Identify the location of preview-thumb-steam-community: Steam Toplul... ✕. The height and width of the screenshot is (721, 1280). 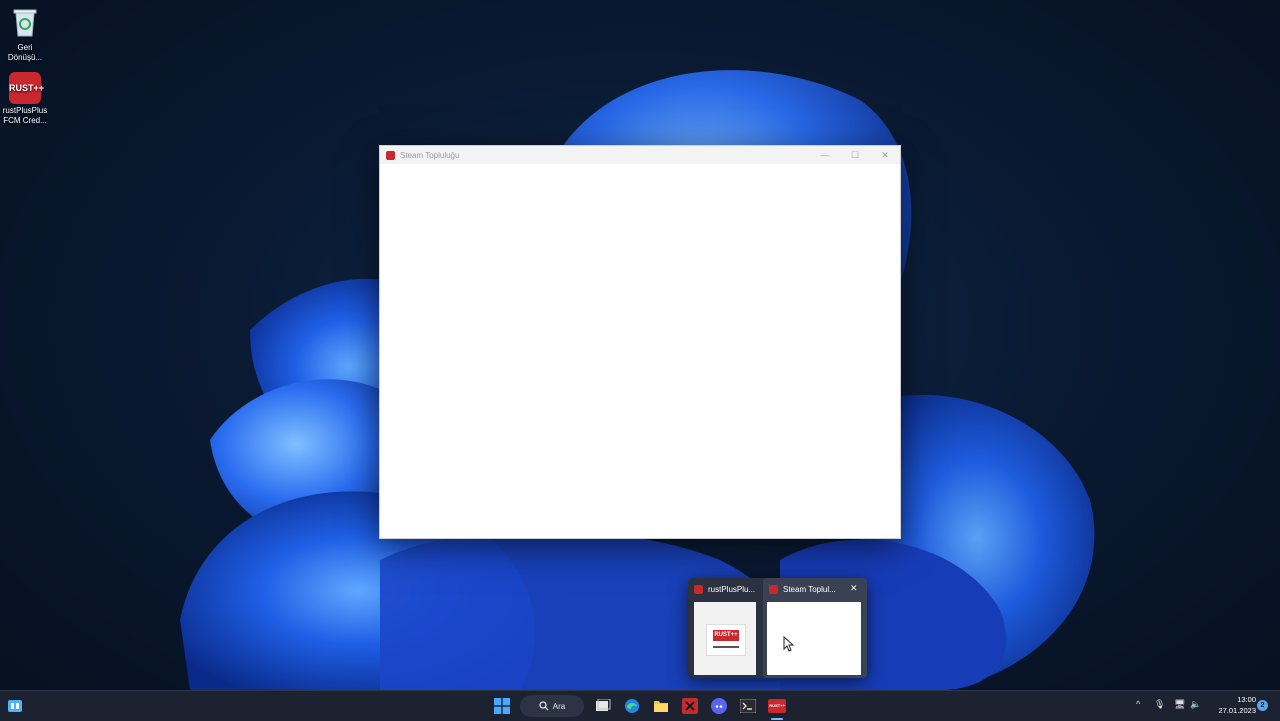
(815, 628).